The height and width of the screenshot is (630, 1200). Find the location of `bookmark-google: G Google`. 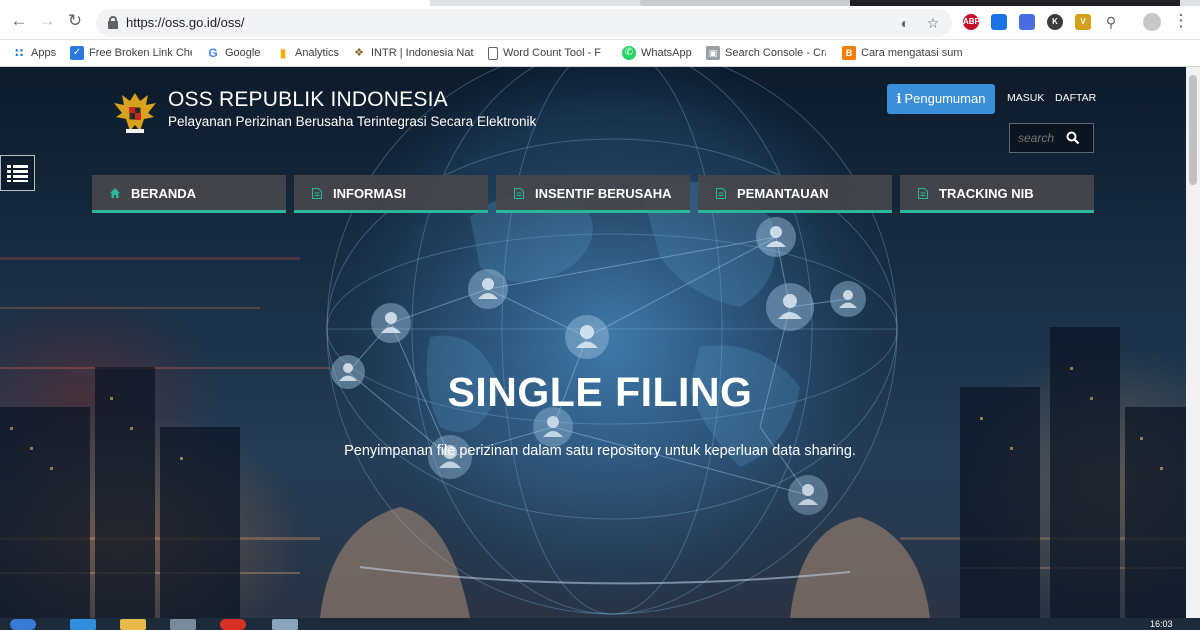

bookmark-google: G Google is located at coordinates (236, 53).